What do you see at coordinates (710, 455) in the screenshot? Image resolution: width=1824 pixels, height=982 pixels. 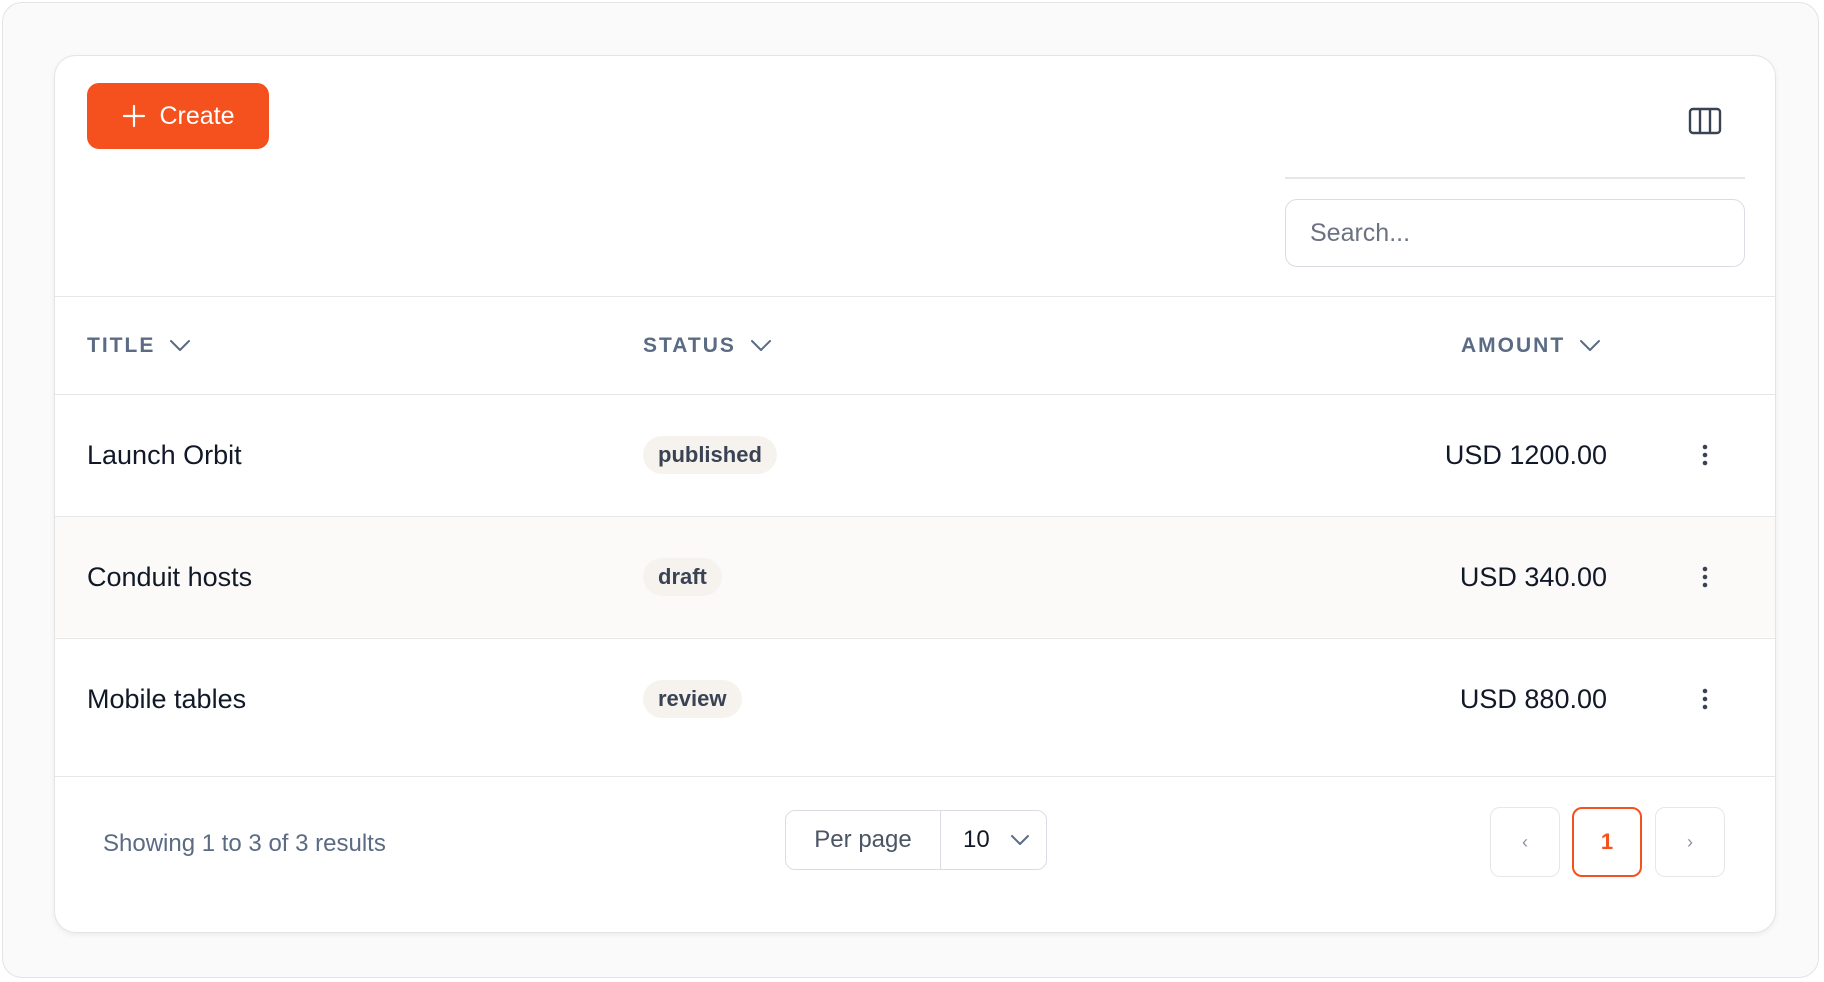 I see `status-badge: published` at bounding box center [710, 455].